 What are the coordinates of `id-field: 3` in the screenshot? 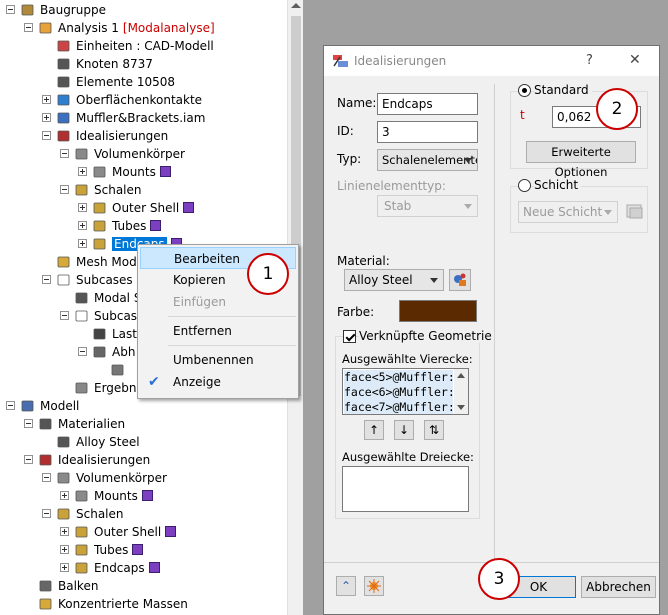 It's located at (427, 132).